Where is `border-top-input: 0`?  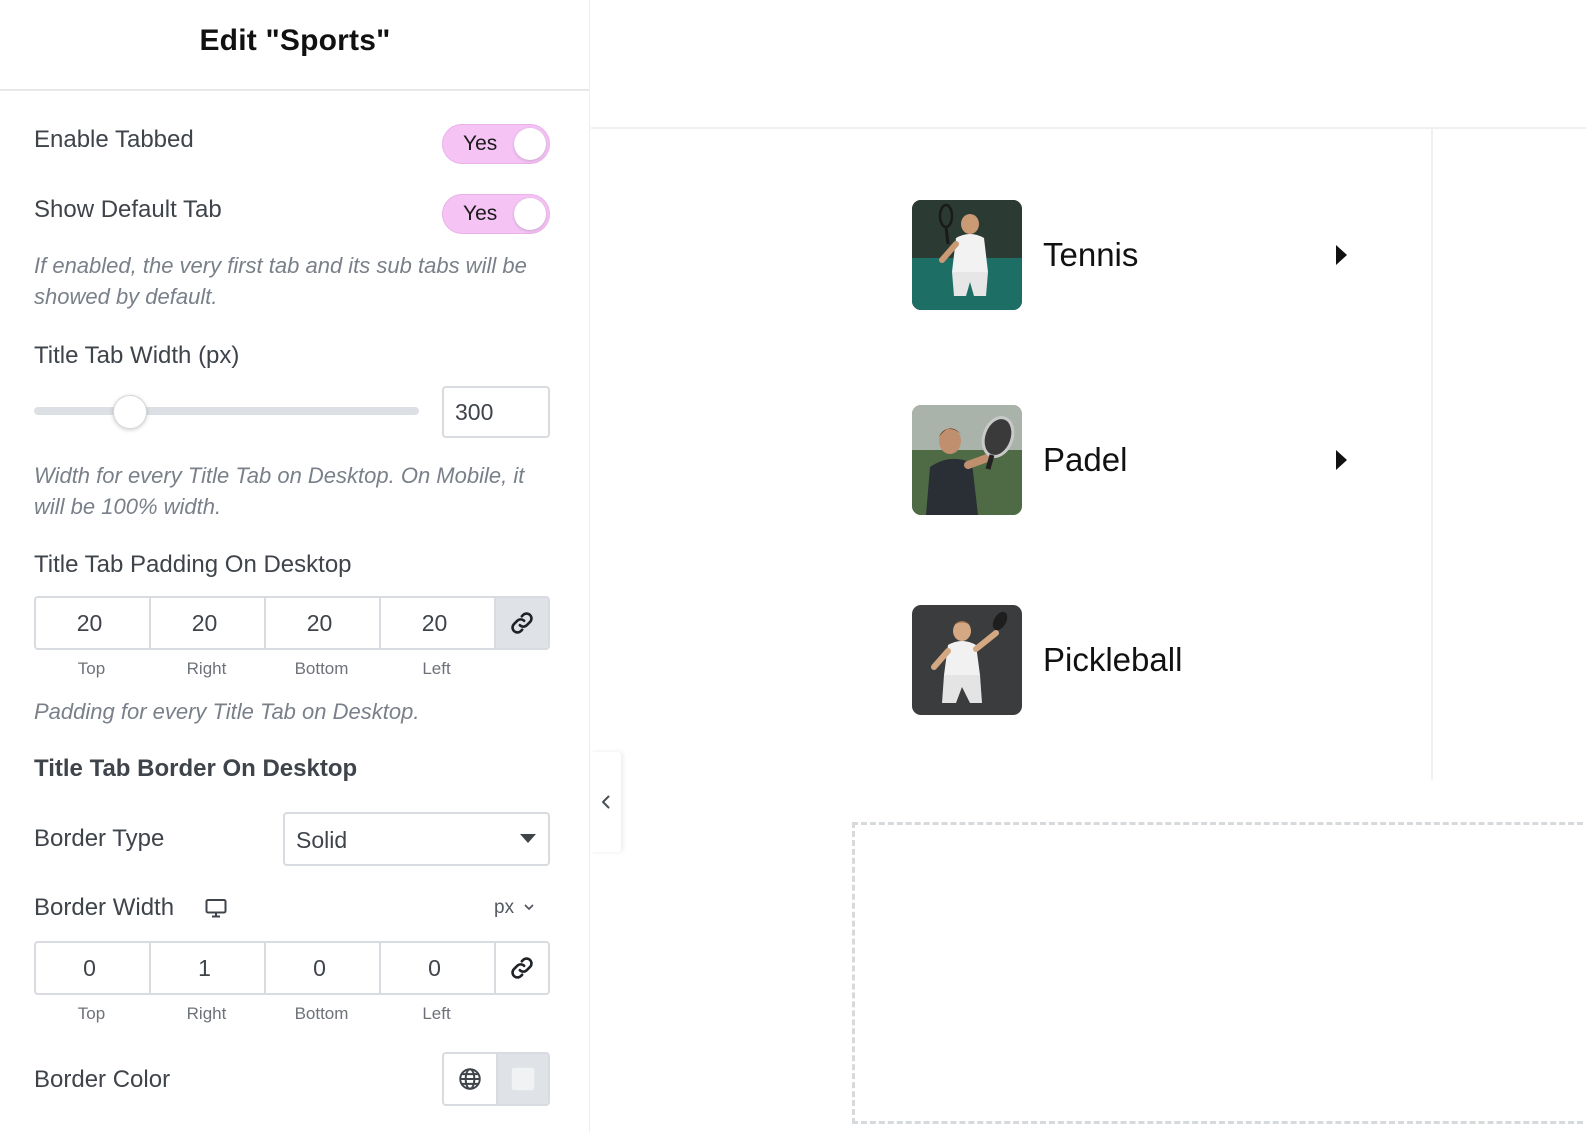 border-top-input: 0 is located at coordinates (93, 968).